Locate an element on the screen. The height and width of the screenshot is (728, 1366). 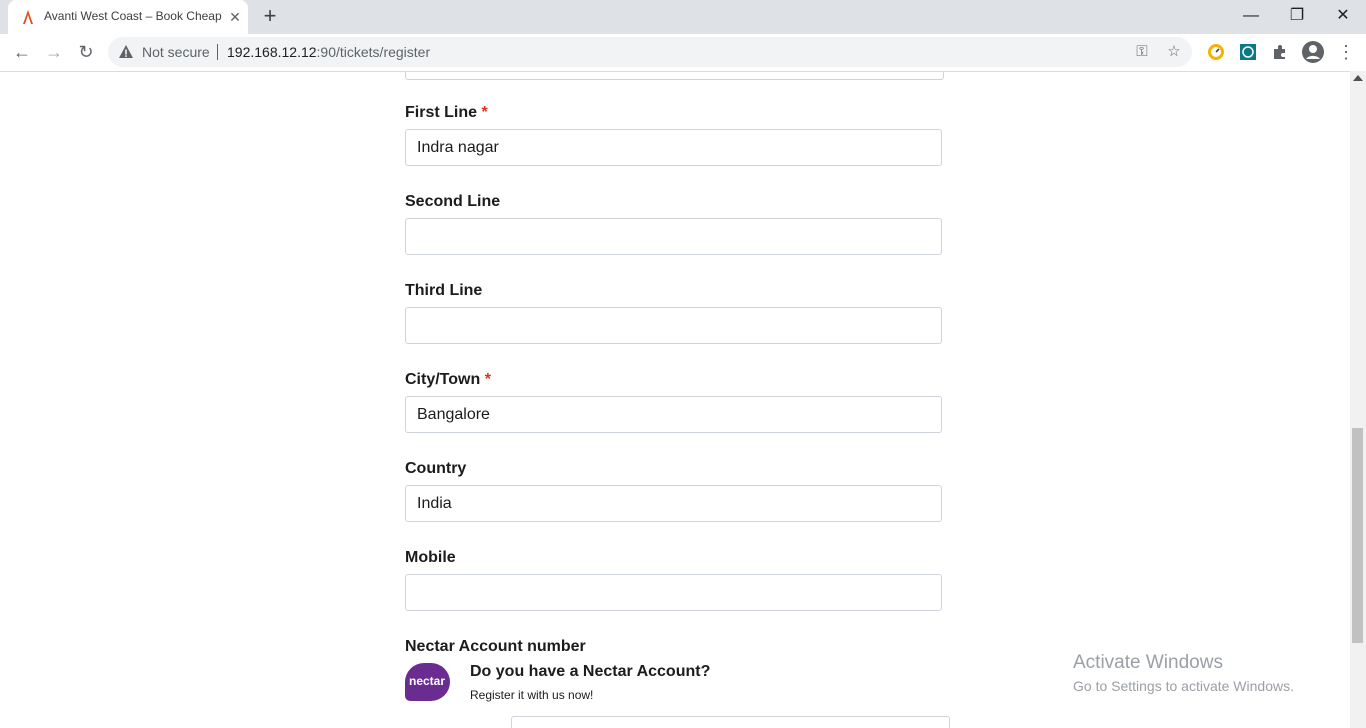
avanti-logo-icon is located at coordinates (28, 17).